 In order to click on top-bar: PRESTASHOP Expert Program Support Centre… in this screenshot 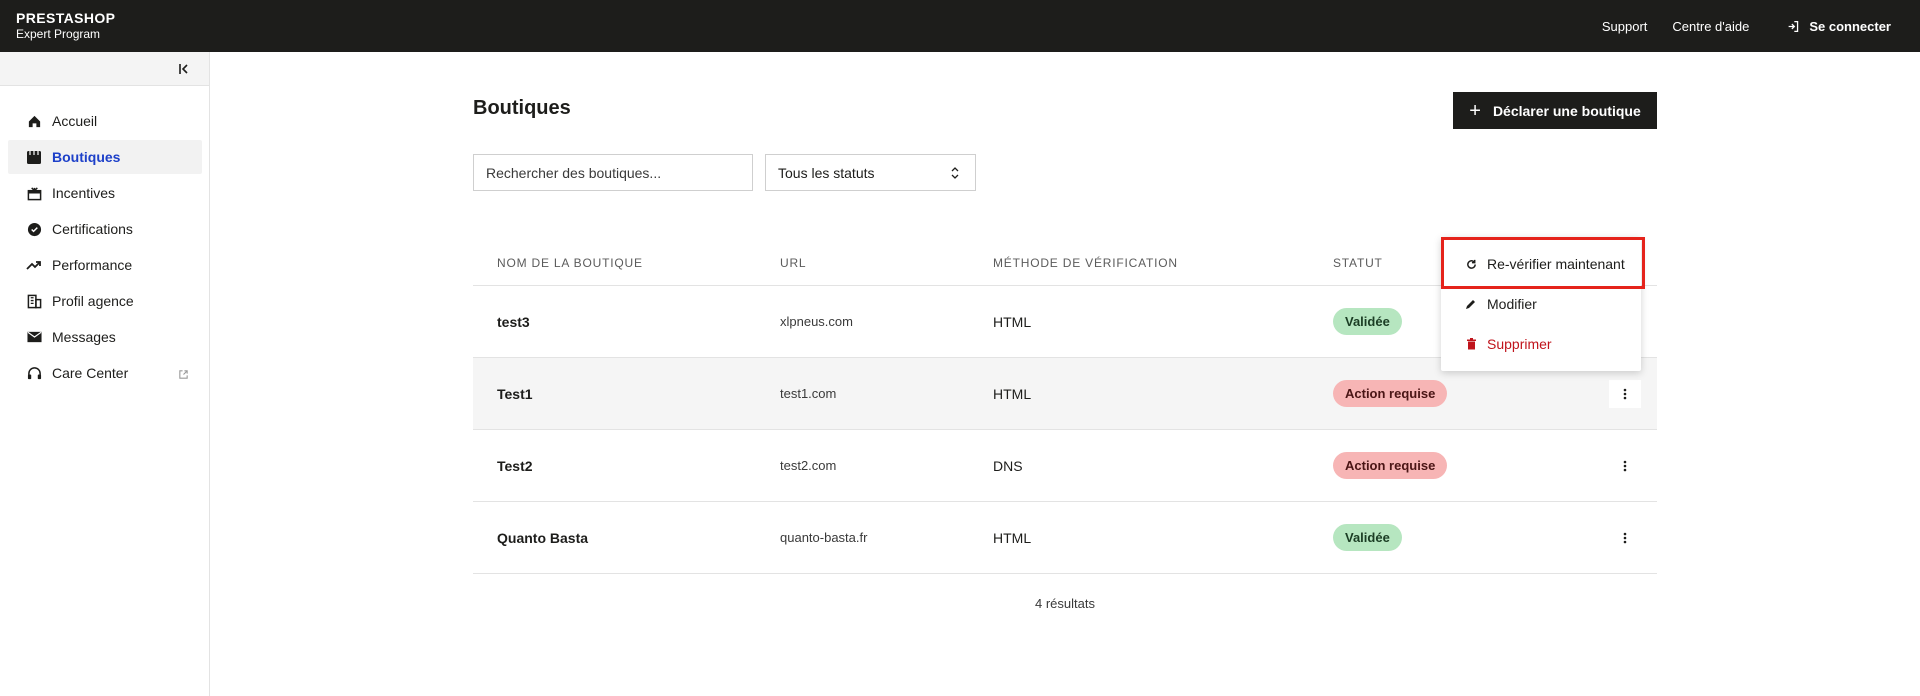, I will do `click(960, 26)`.